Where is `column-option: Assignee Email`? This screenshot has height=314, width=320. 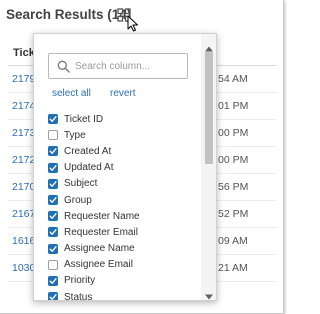
column-option: Assignee Email is located at coordinates (121, 265).